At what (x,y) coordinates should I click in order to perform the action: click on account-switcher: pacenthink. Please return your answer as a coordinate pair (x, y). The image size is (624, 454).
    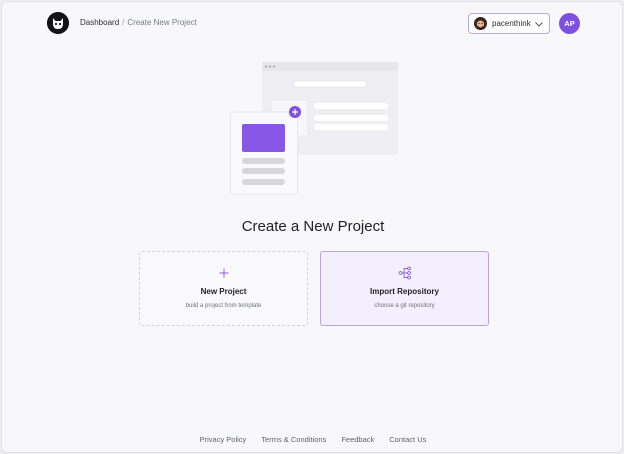
    Looking at the image, I should click on (509, 23).